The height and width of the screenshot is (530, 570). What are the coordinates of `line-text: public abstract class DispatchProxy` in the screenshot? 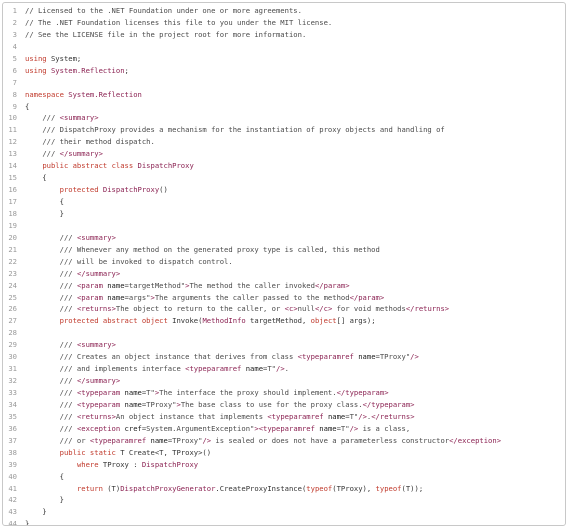 It's located at (118, 166).